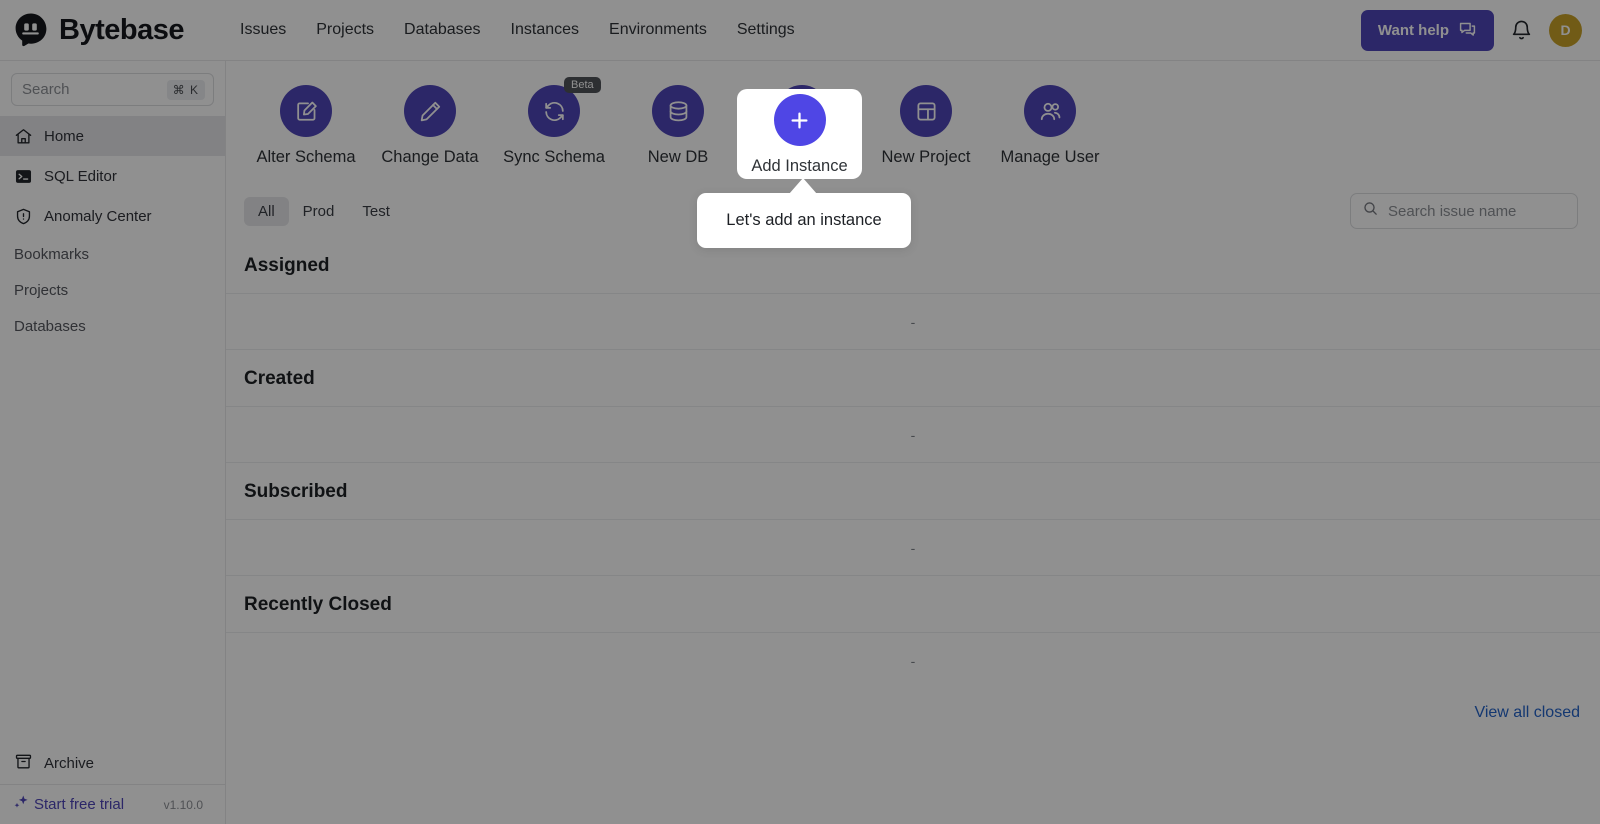 Image resolution: width=1600 pixels, height=824 pixels. Describe the element at coordinates (799, 166) in the screenshot. I see `tour-highlight-label: Add Instance` at that location.